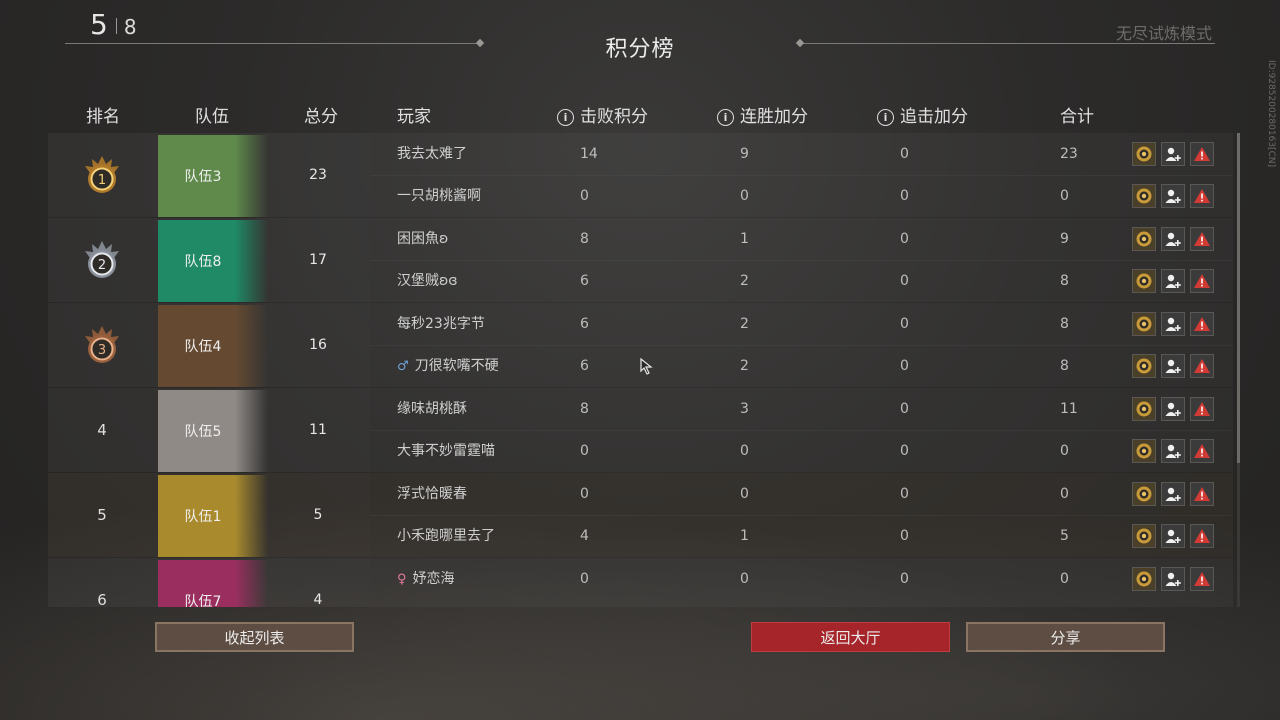  I want to click on player-row: 我去太难了 14 9 0 23, so click(801, 154).